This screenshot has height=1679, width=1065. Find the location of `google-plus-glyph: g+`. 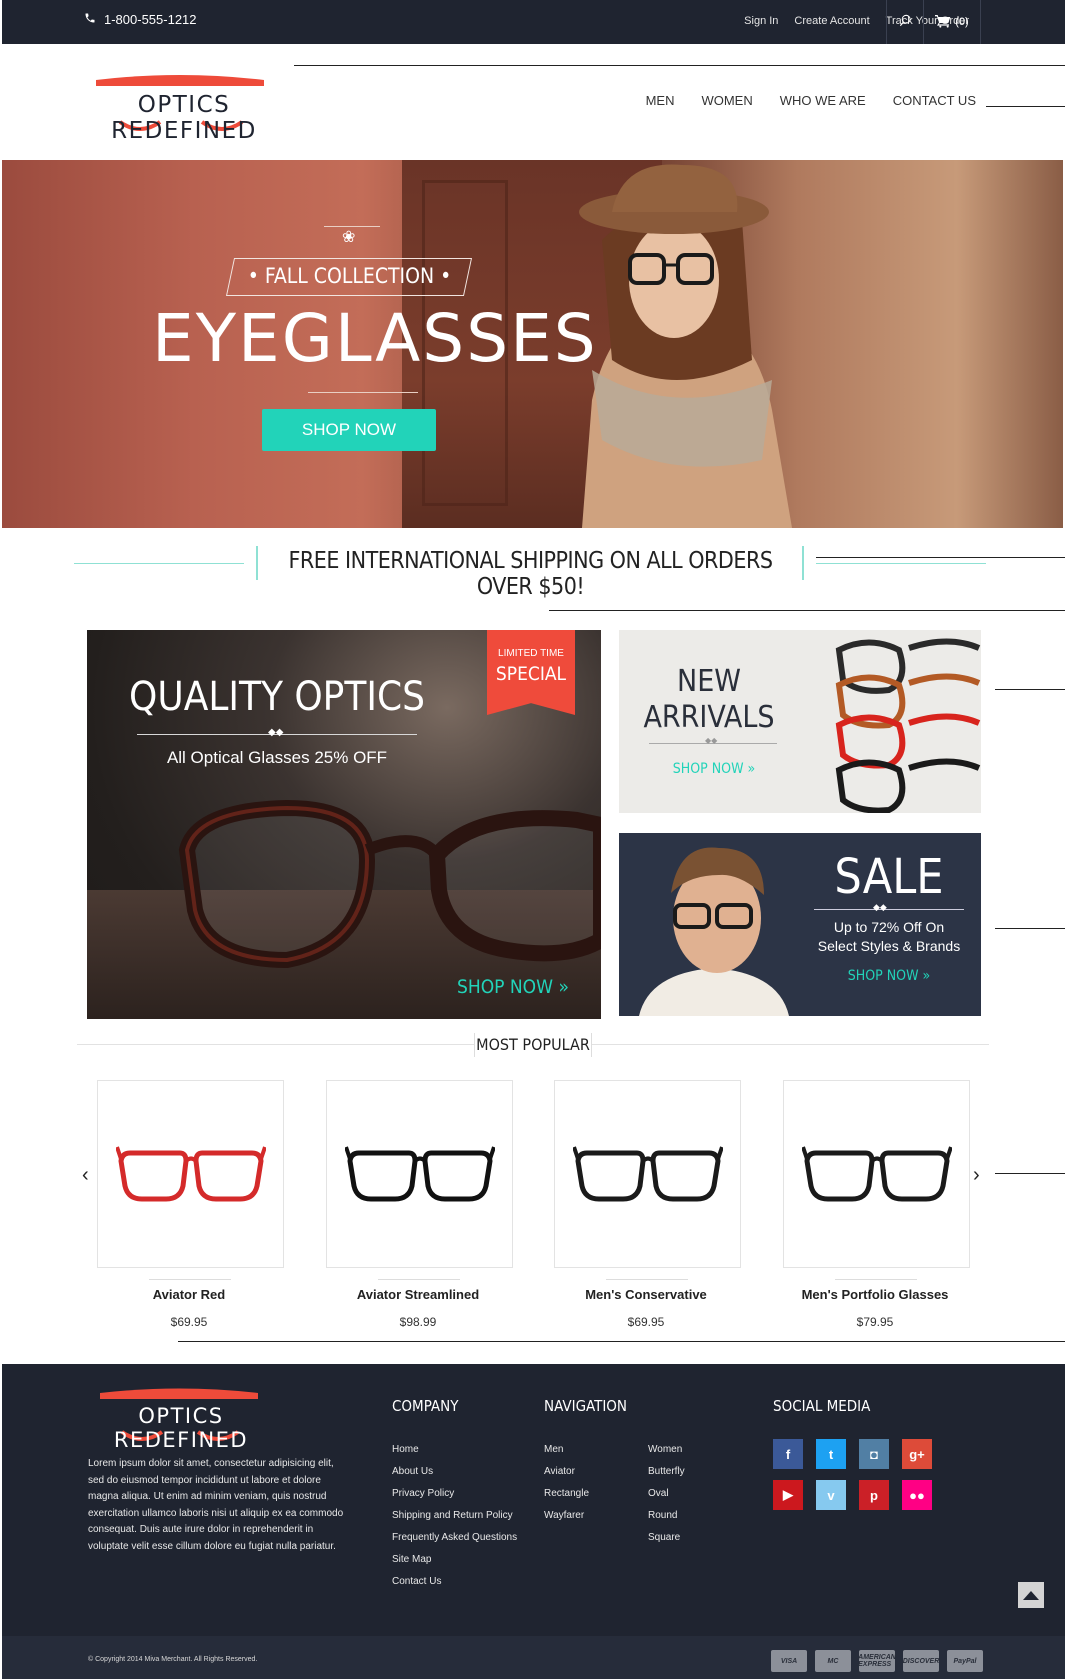

google-plus-glyph: g+ is located at coordinates (917, 1454).